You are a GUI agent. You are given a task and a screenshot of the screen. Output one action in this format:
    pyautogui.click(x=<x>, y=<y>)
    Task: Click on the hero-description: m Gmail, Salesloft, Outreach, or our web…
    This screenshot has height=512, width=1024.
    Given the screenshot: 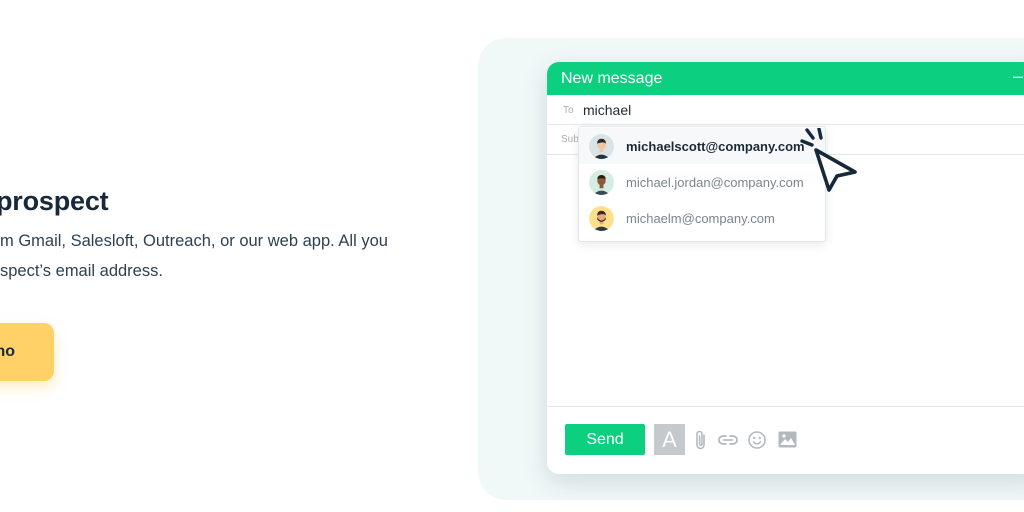 What is the action you would take?
    pyautogui.click(x=194, y=256)
    